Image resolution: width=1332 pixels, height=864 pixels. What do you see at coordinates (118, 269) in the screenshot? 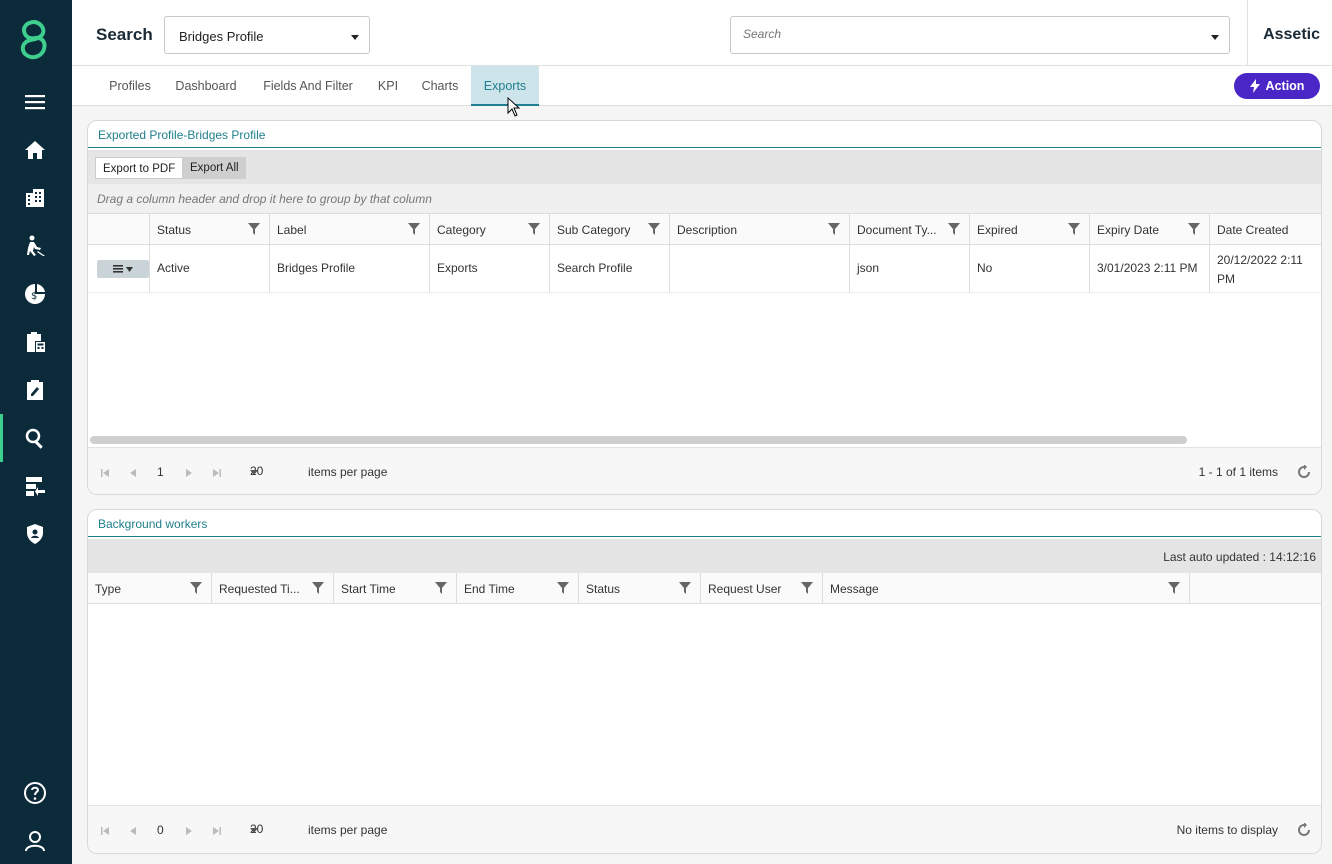
I see `hamburger-icon` at bounding box center [118, 269].